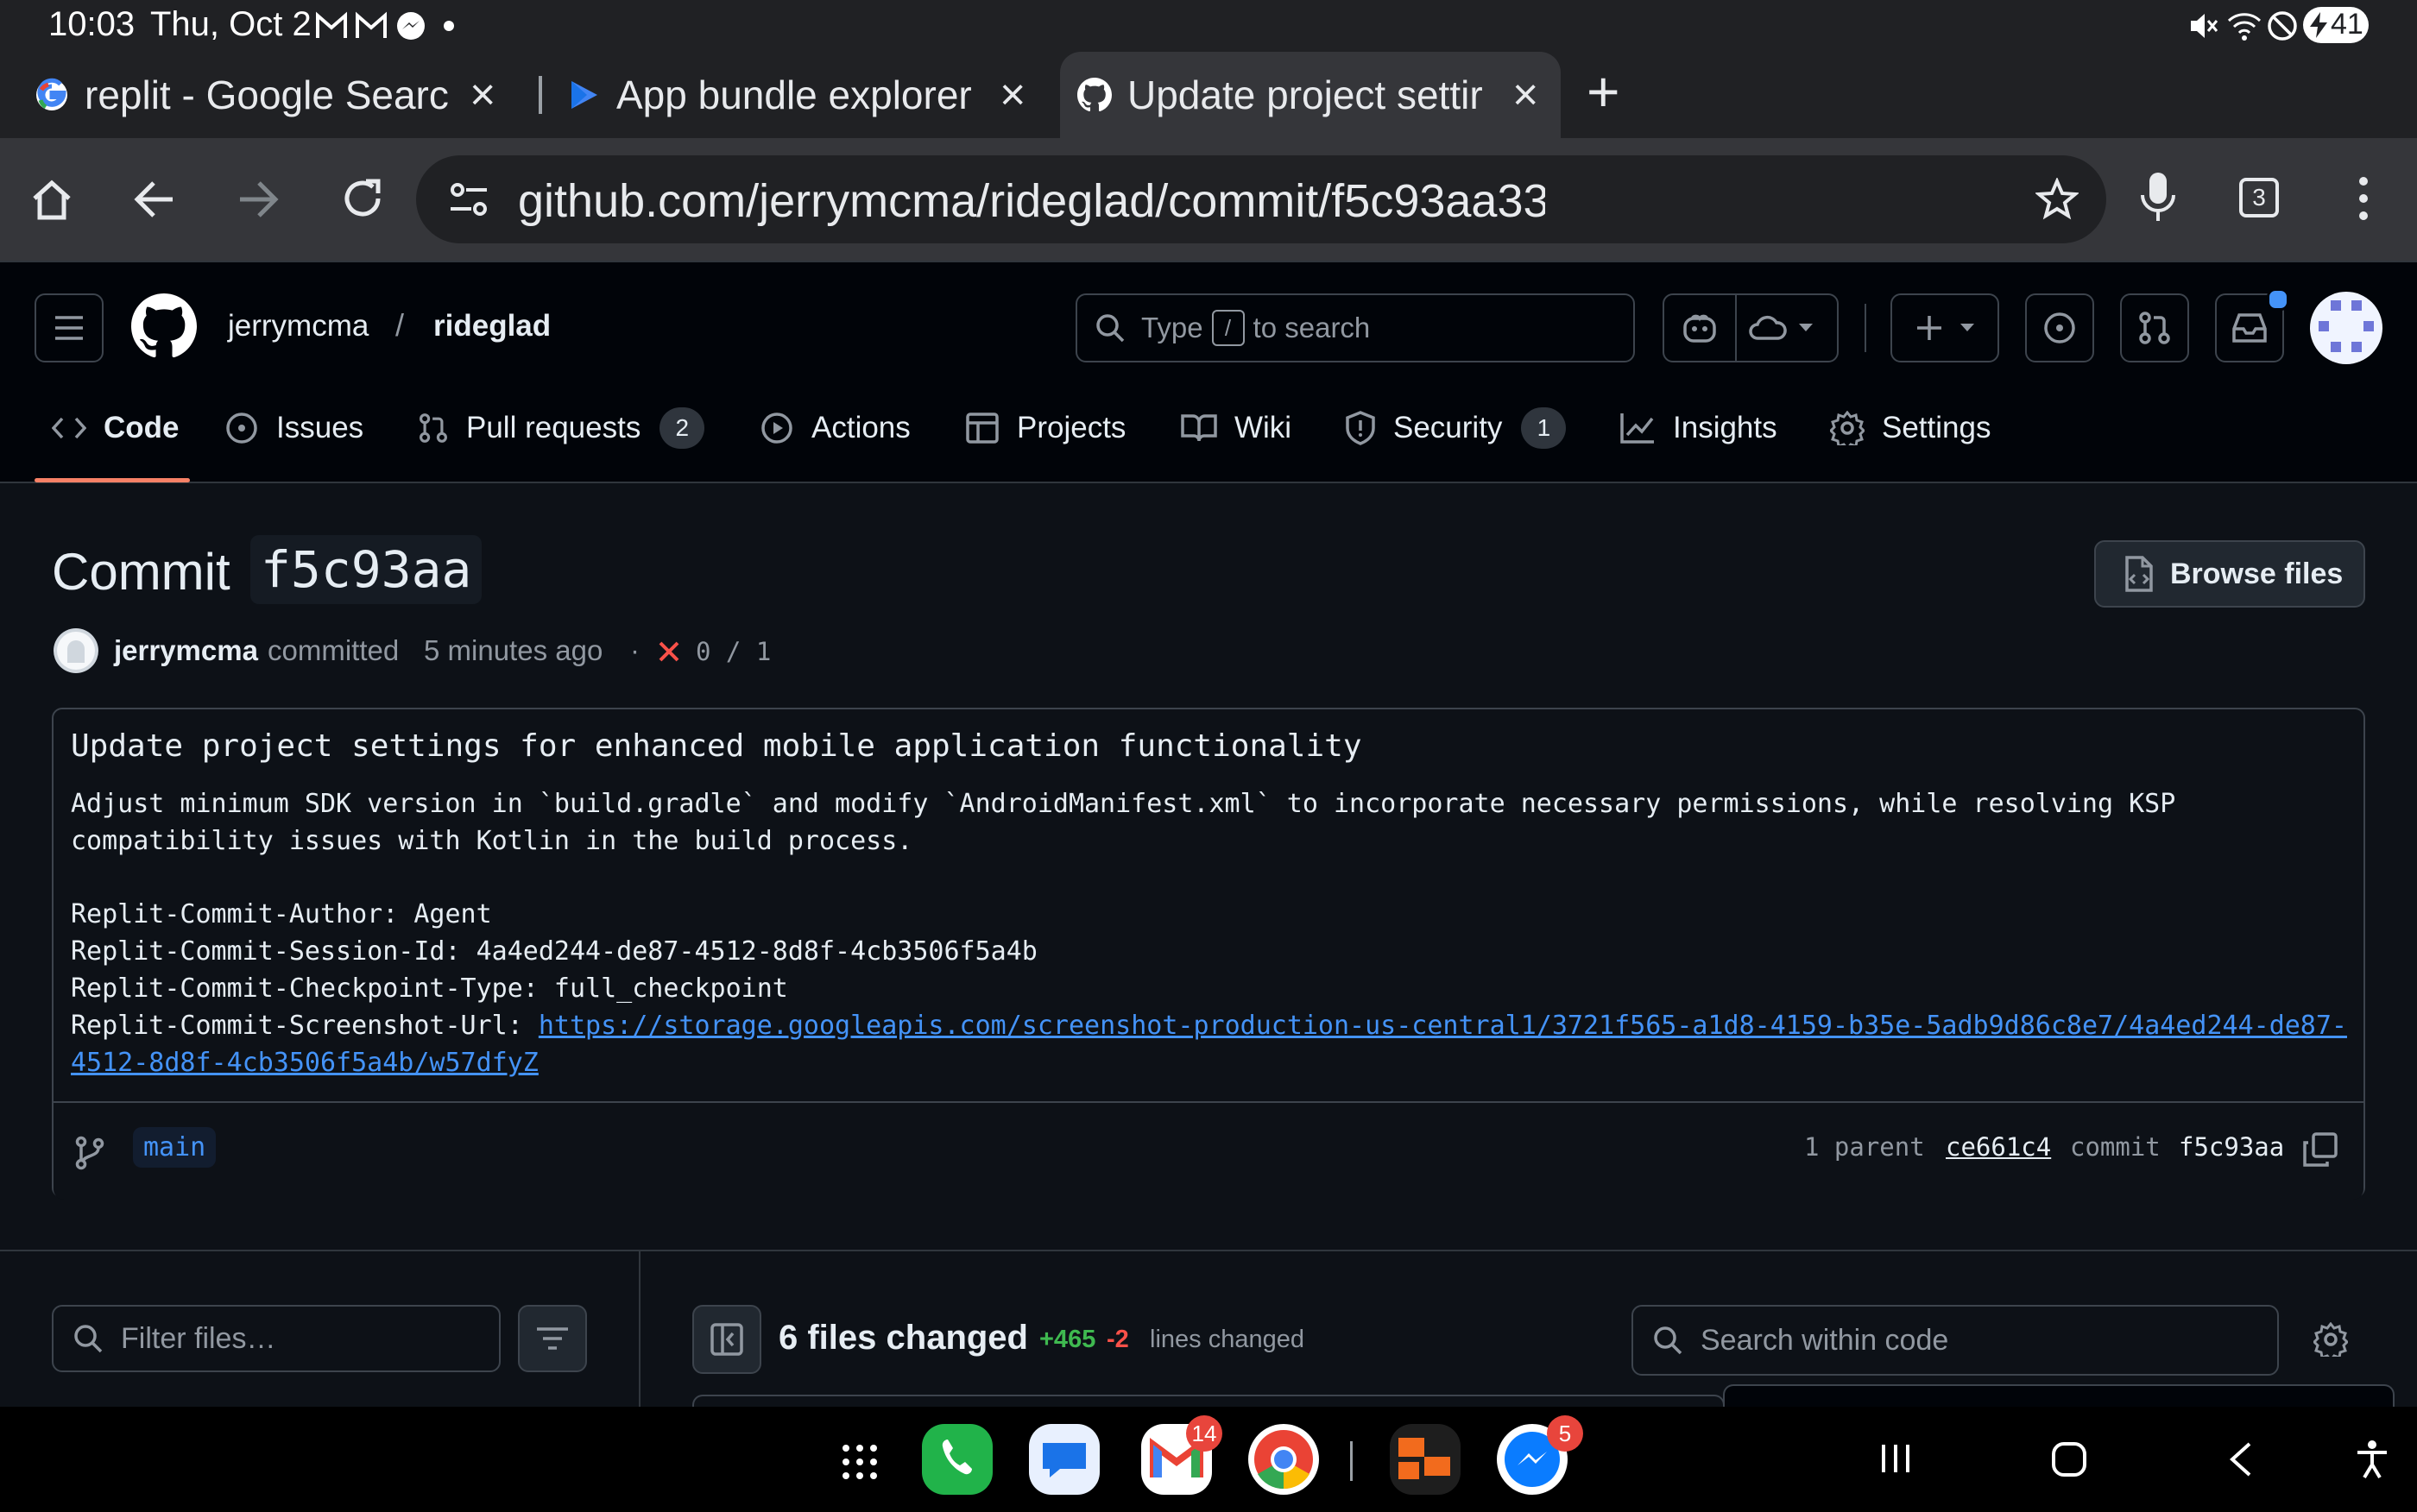  Describe the element at coordinates (362, 199) in the screenshot. I see `reload-icon` at that location.